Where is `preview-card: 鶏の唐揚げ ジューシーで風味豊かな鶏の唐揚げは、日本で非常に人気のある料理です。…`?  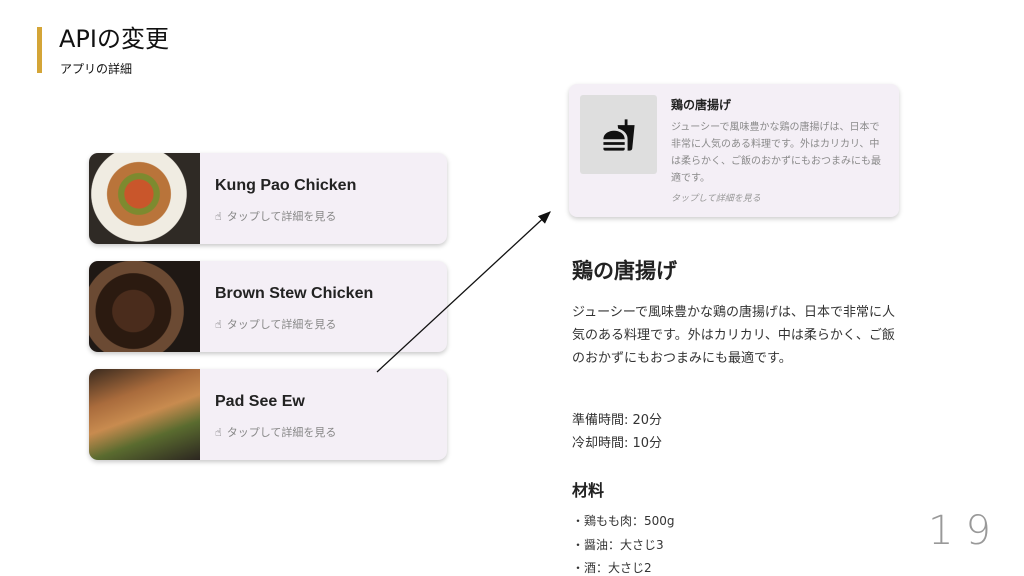
preview-card: 鶏の唐揚げ ジューシーで風味豊かな鶏の唐揚げは、日本で非常に人気のある料理です。… is located at coordinates (734, 150).